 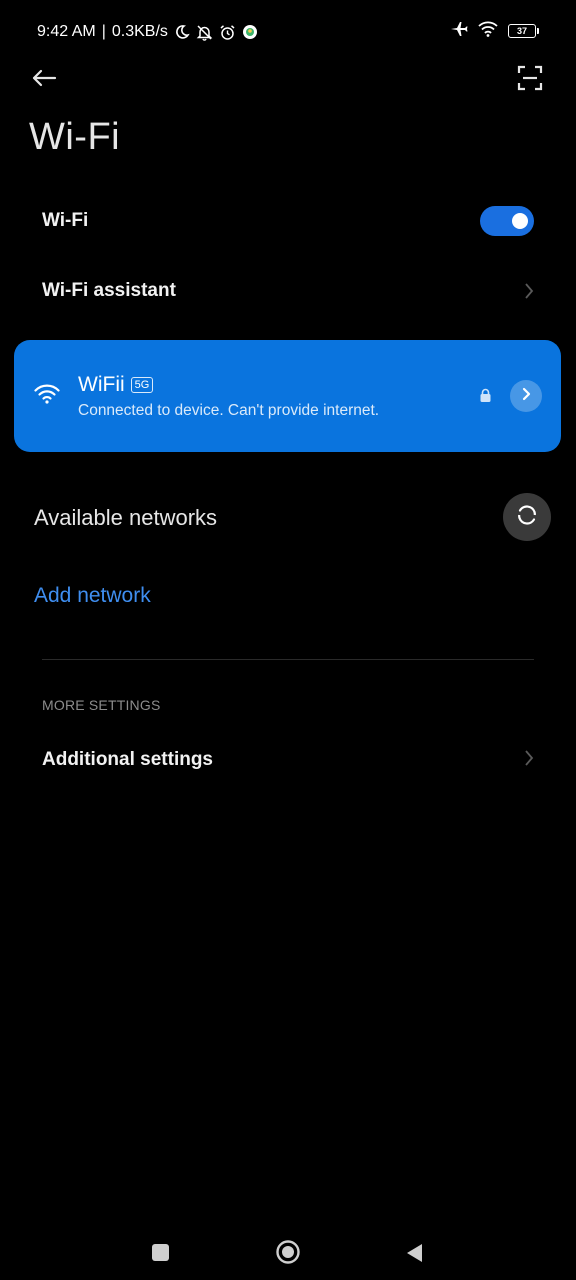 I want to click on alarm-icon, so click(x=227, y=32).